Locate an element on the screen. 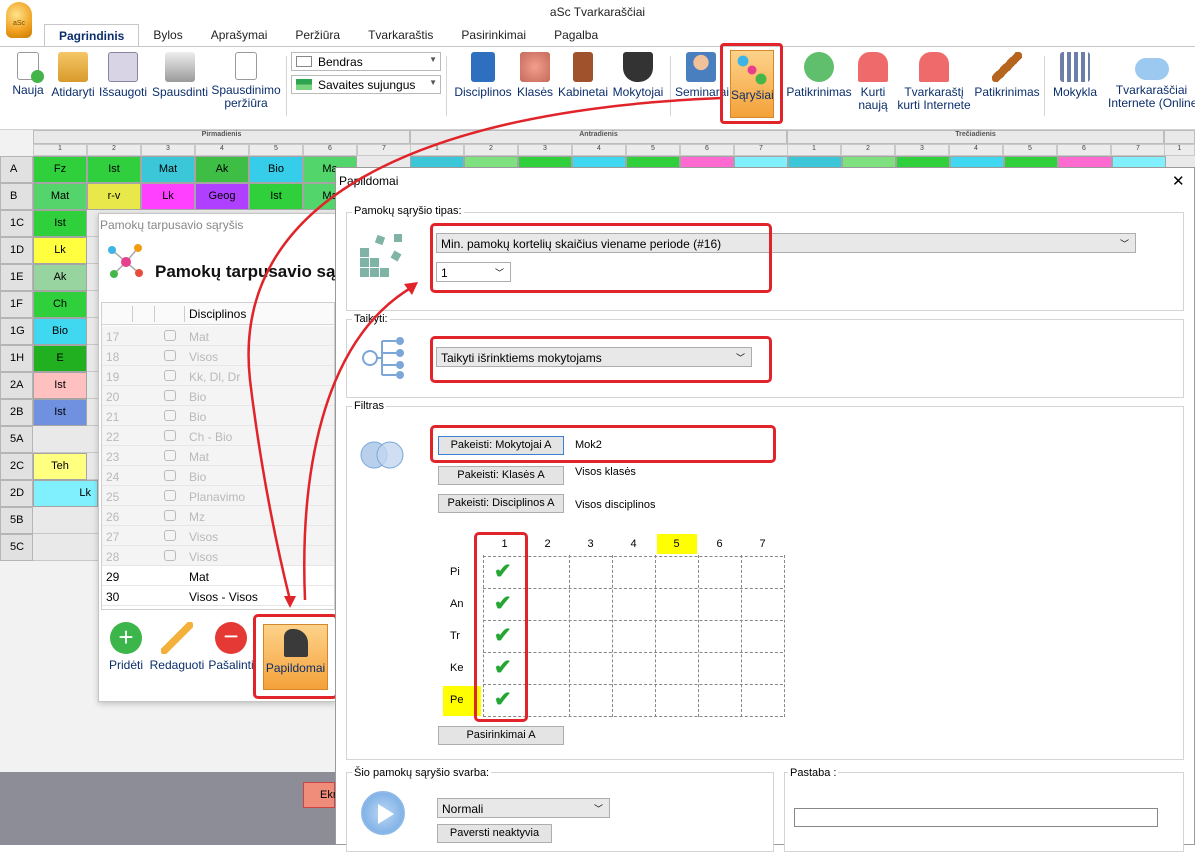 This screenshot has width=1195, height=852. rooms-button: Kabinetai is located at coordinates (583, 75).